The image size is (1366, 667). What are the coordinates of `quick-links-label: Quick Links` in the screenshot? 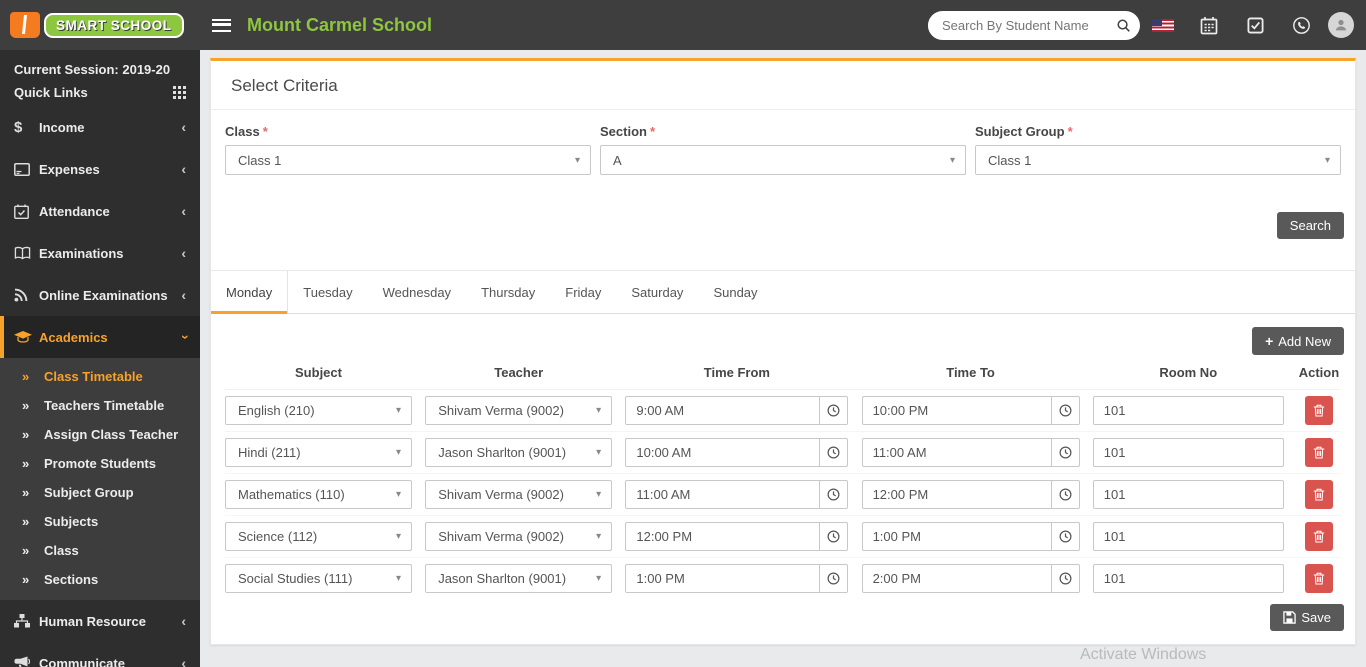 It's located at (51, 92).